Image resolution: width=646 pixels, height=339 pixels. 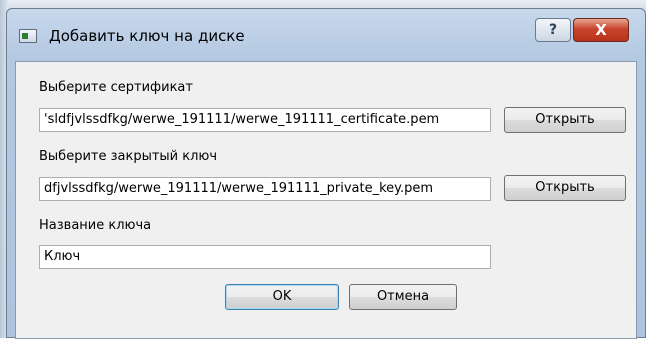 What do you see at coordinates (282, 297) in the screenshot?
I see `ok-button: OK` at bounding box center [282, 297].